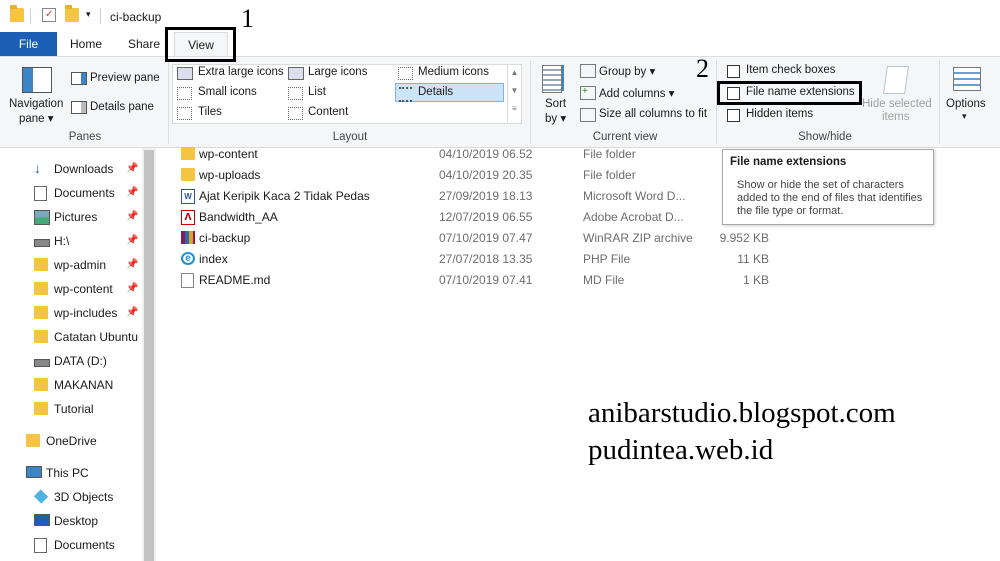  I want to click on tab-file: File, so click(28, 44).